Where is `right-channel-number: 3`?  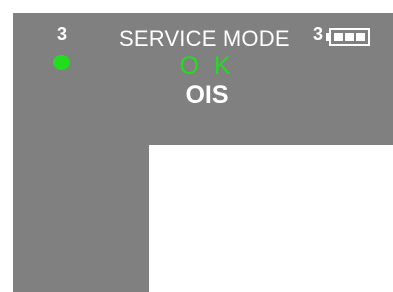 right-channel-number: 3 is located at coordinates (318, 34).